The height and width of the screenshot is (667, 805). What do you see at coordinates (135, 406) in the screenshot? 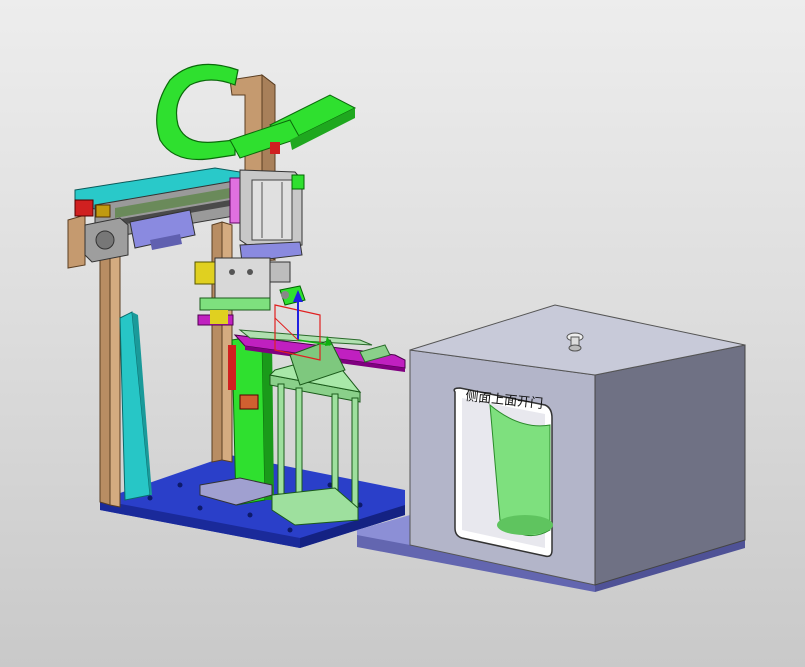
I see `cyan-support` at bounding box center [135, 406].